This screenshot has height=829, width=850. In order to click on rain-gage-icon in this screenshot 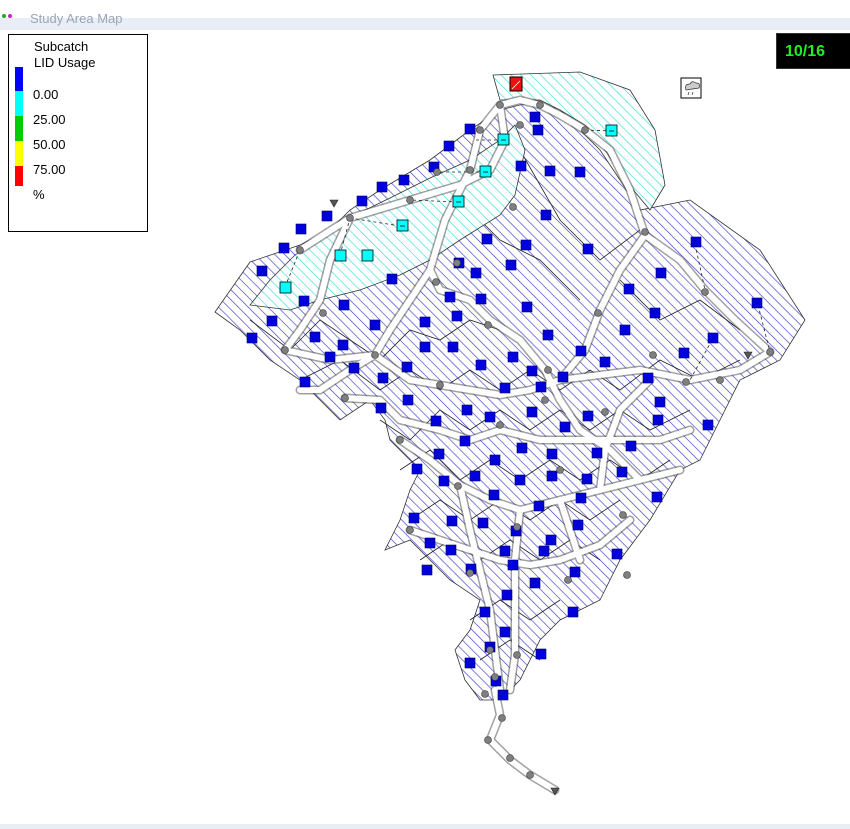, I will do `click(691, 88)`.